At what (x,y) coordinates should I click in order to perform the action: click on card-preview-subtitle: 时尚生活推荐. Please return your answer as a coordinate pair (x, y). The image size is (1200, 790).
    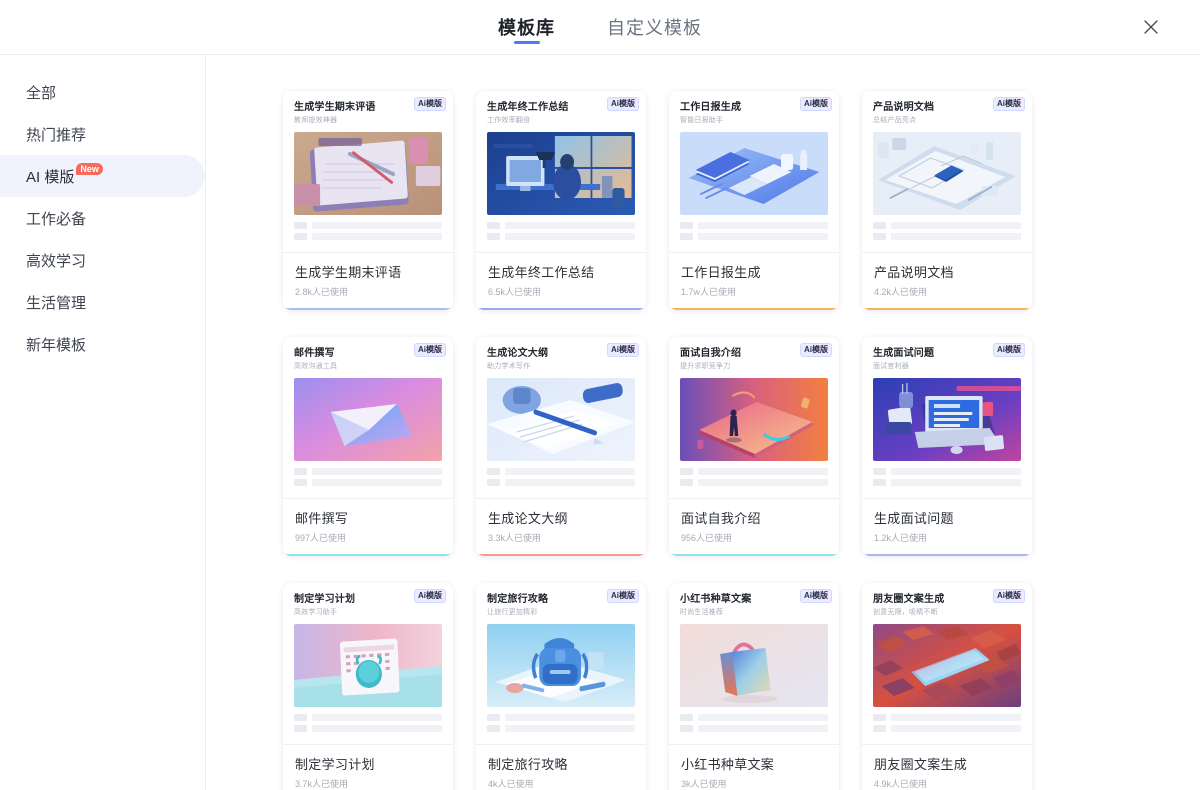
    Looking at the image, I should click on (702, 612).